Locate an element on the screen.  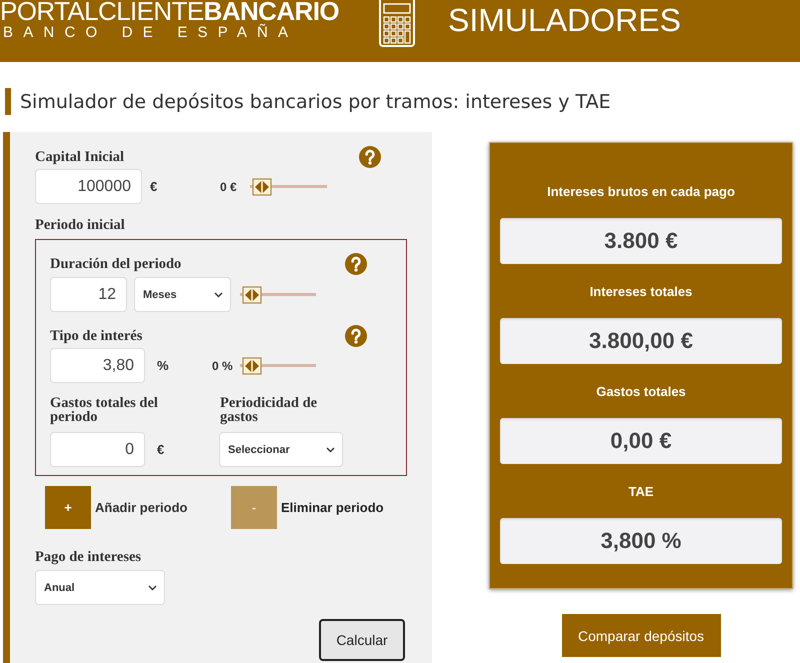
unit-select: Meses is located at coordinates (182, 294).